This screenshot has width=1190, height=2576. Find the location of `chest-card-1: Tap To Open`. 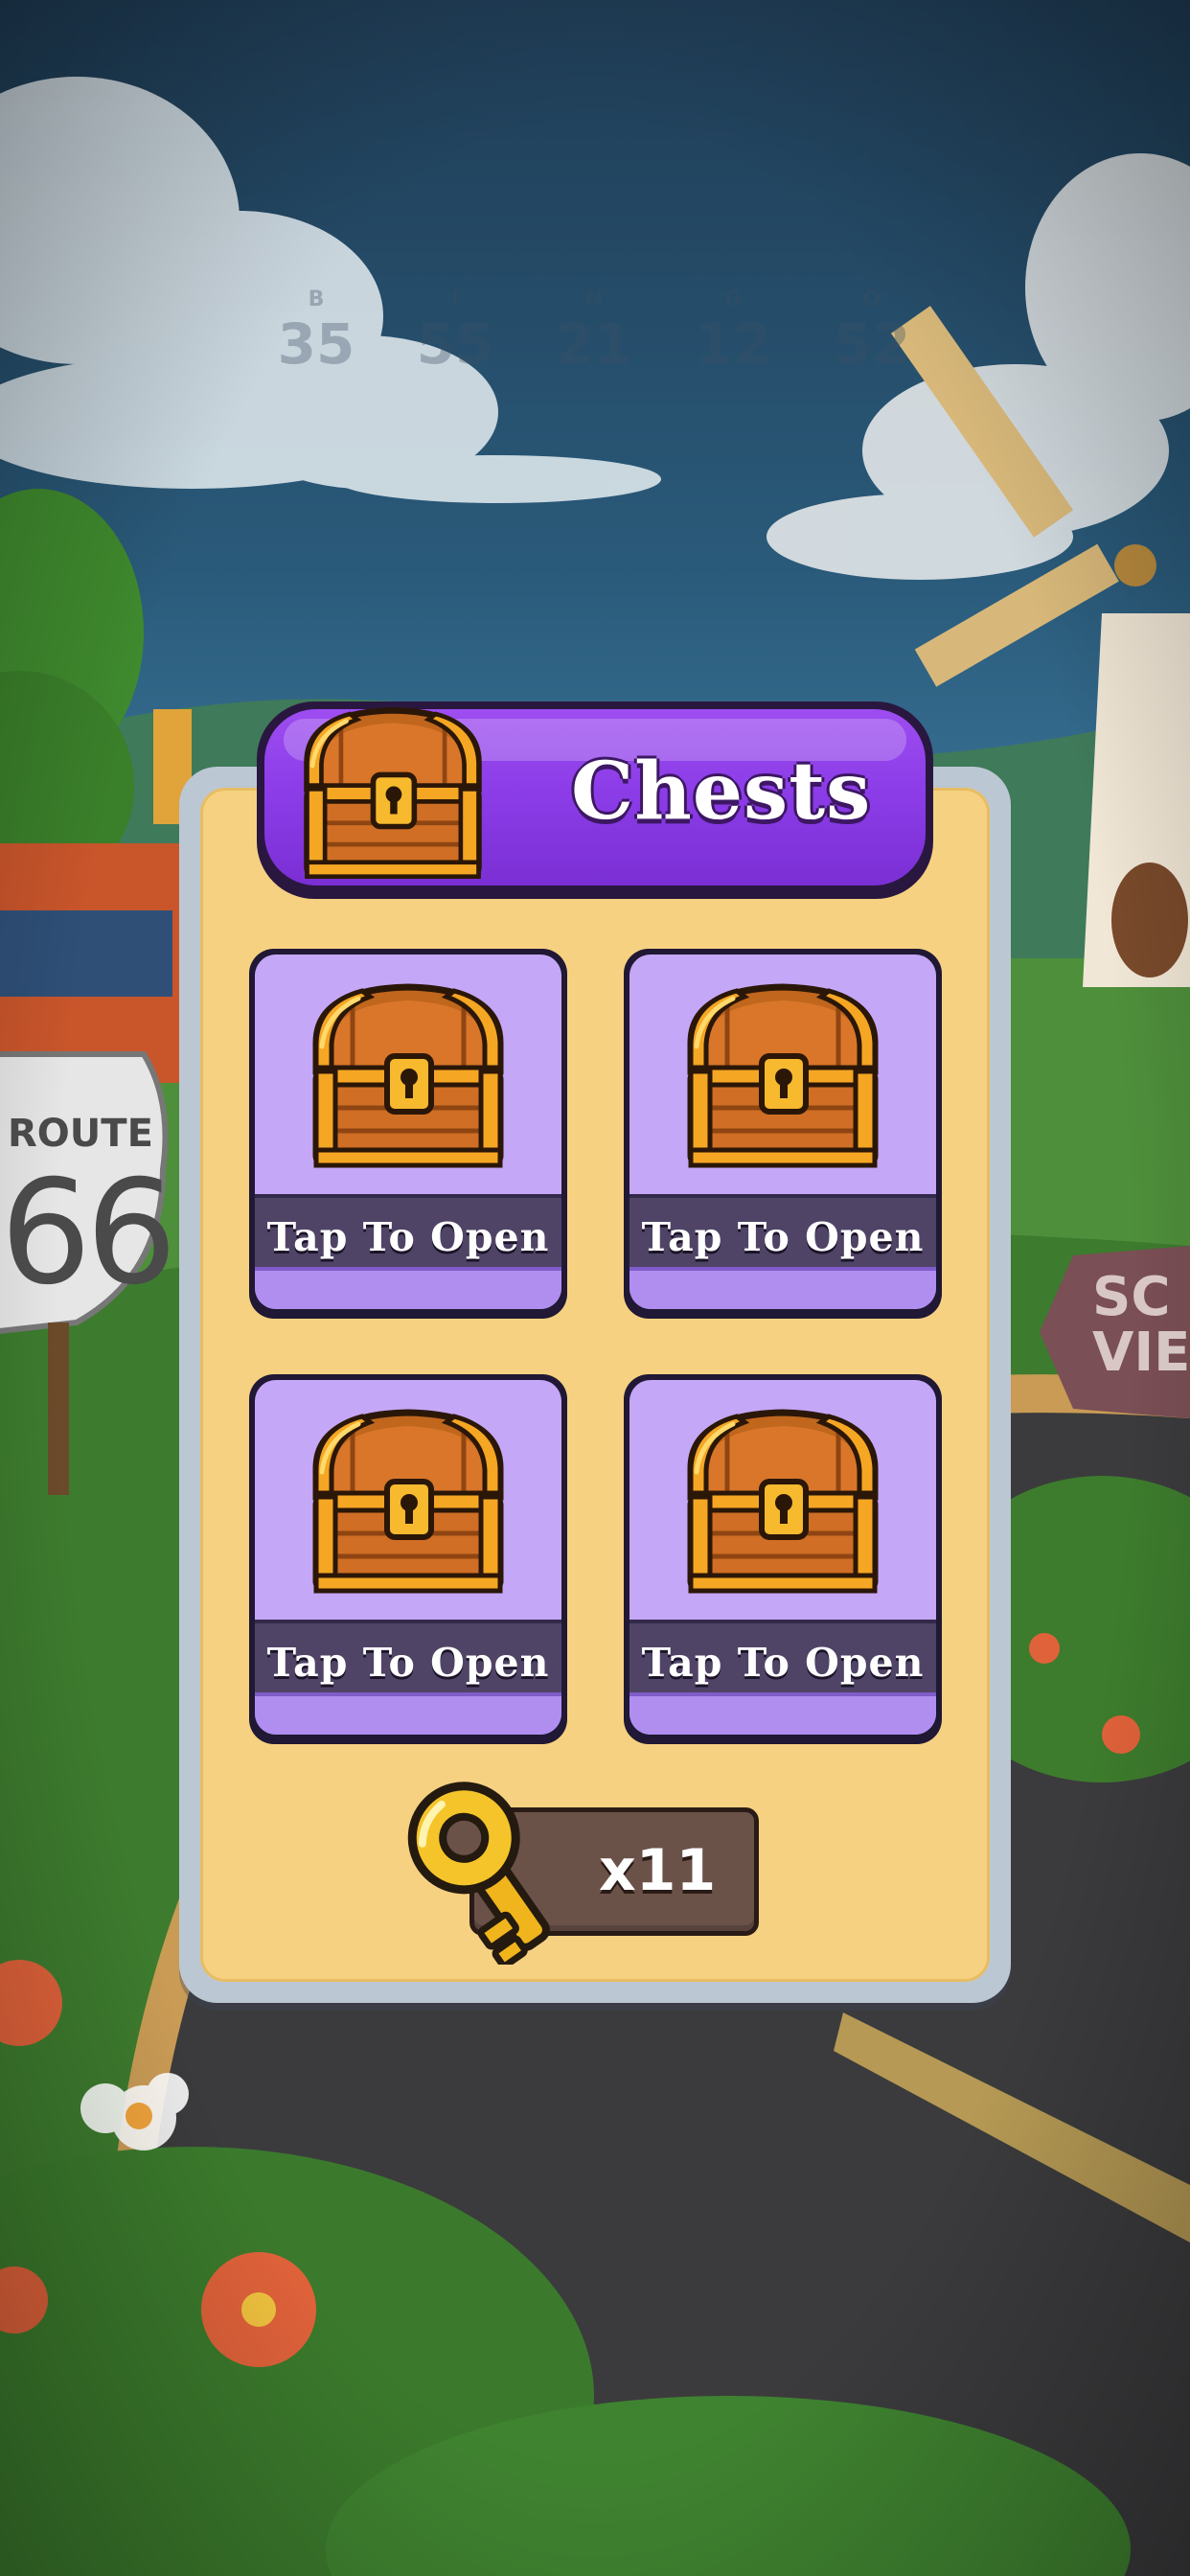

chest-card-1: Tap To Open is located at coordinates (408, 1134).